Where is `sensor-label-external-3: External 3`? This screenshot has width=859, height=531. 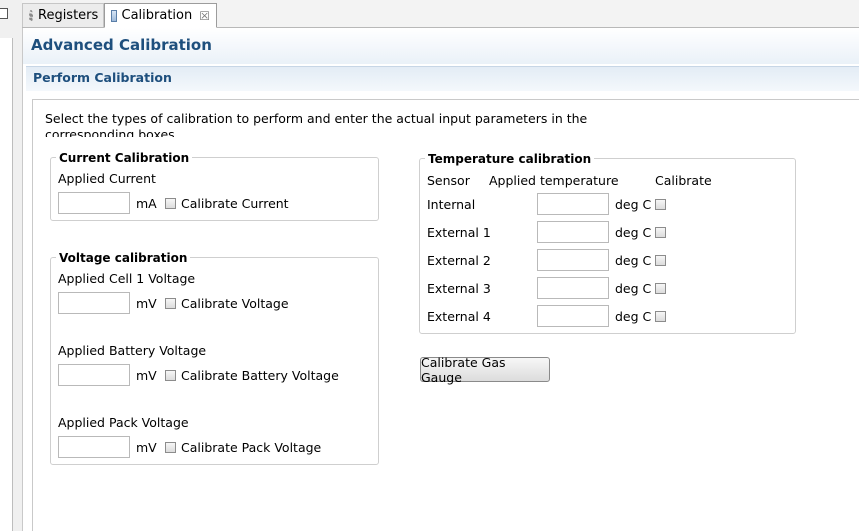 sensor-label-external-3: External 3 is located at coordinates (459, 288).